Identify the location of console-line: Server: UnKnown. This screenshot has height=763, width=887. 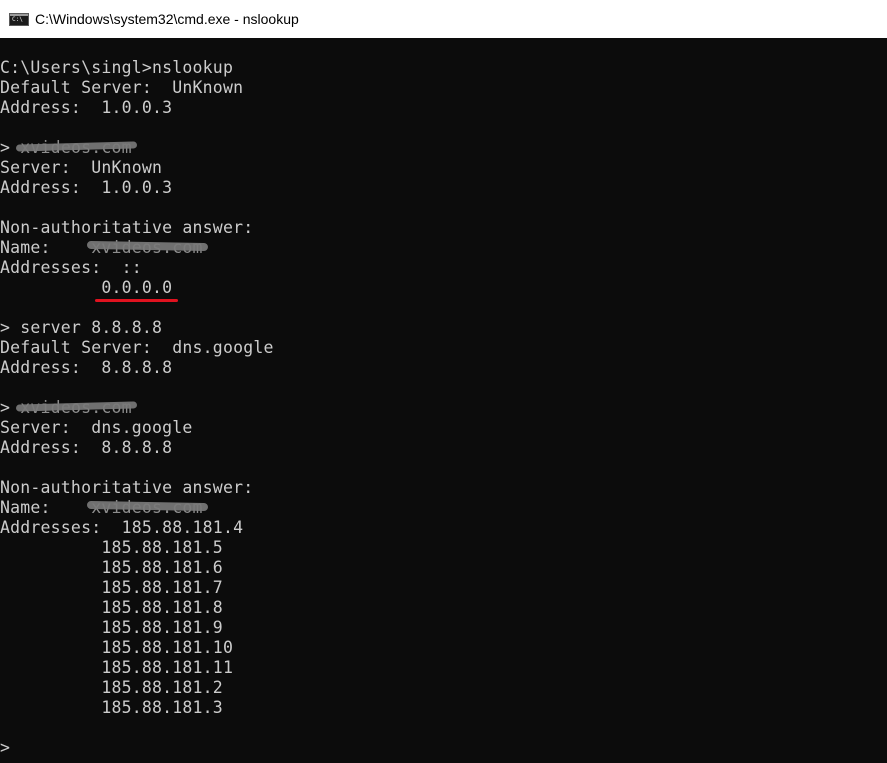
(81, 167).